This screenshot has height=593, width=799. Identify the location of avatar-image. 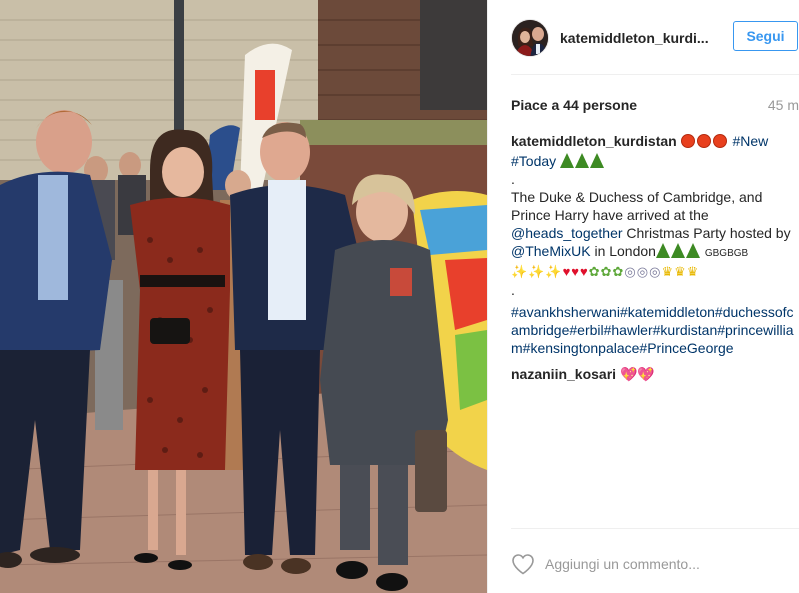
(530, 37).